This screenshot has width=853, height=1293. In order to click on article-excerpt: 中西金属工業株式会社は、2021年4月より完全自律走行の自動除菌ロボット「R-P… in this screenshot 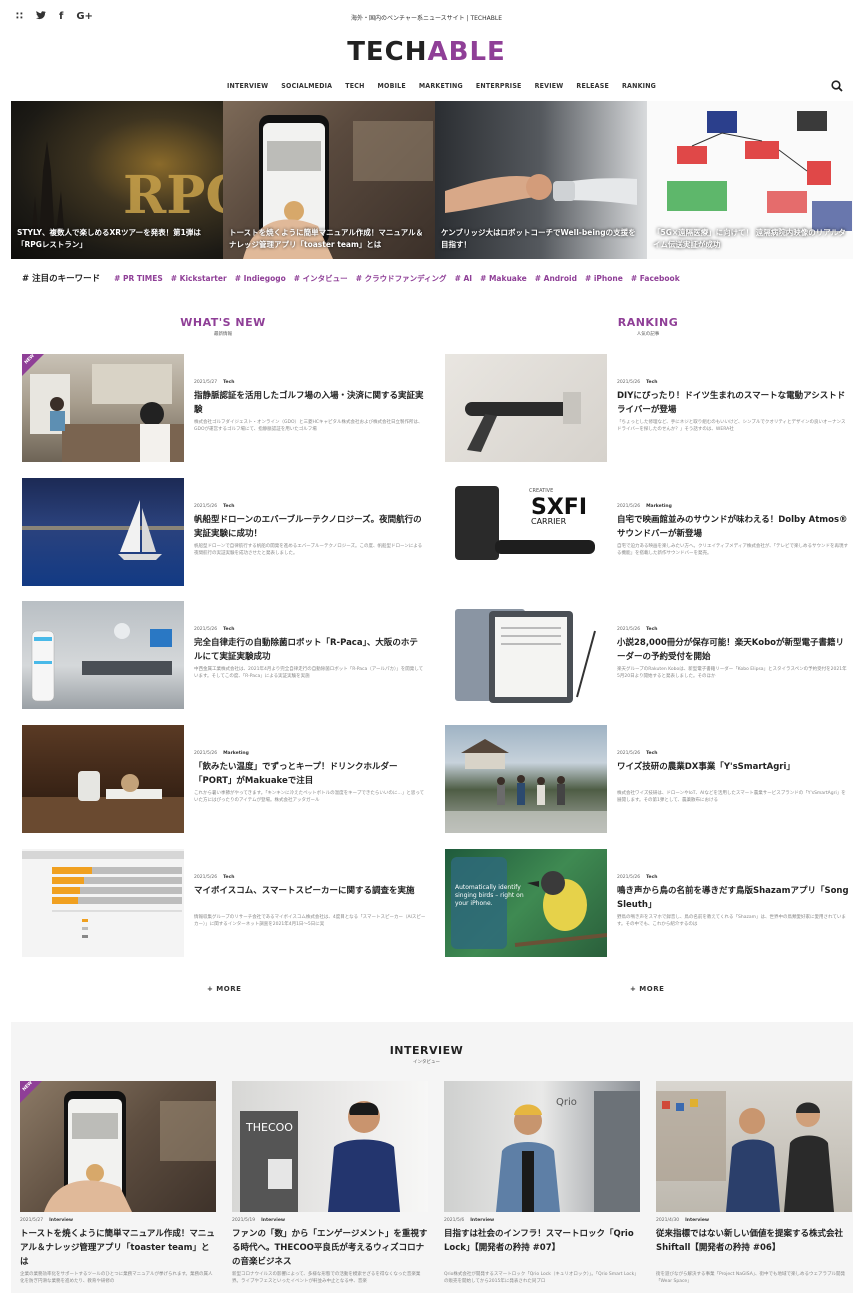, I will do `click(309, 673)`.